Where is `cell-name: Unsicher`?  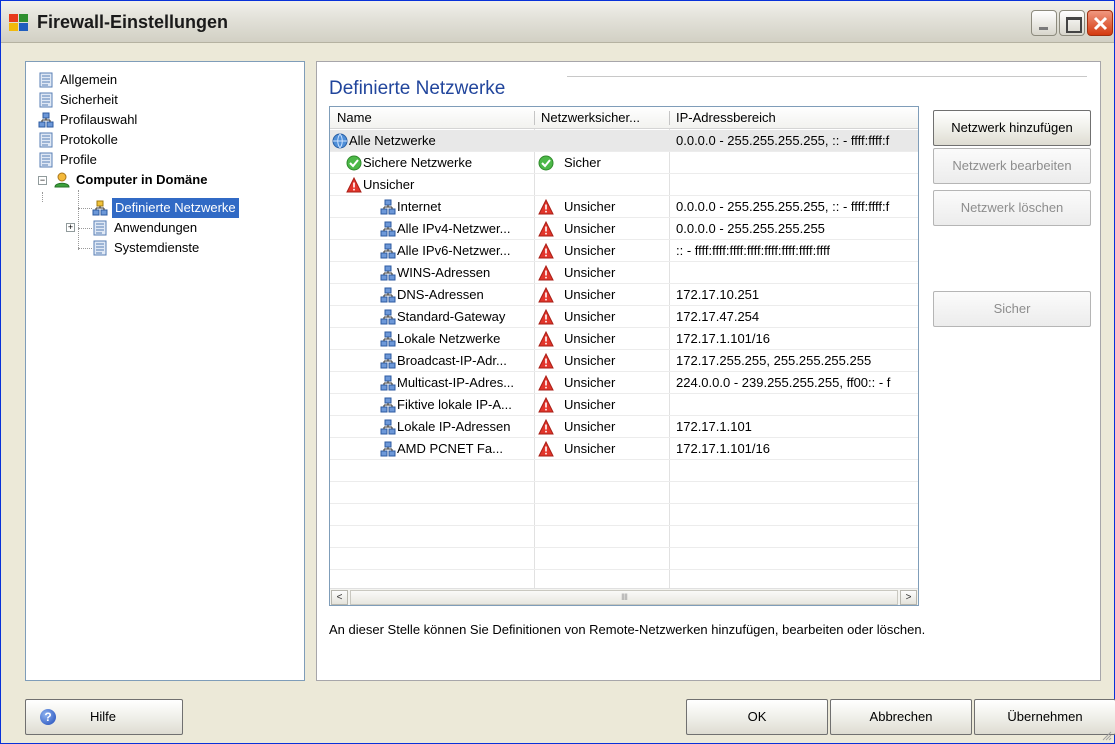 cell-name: Unsicher is located at coordinates (431, 185).